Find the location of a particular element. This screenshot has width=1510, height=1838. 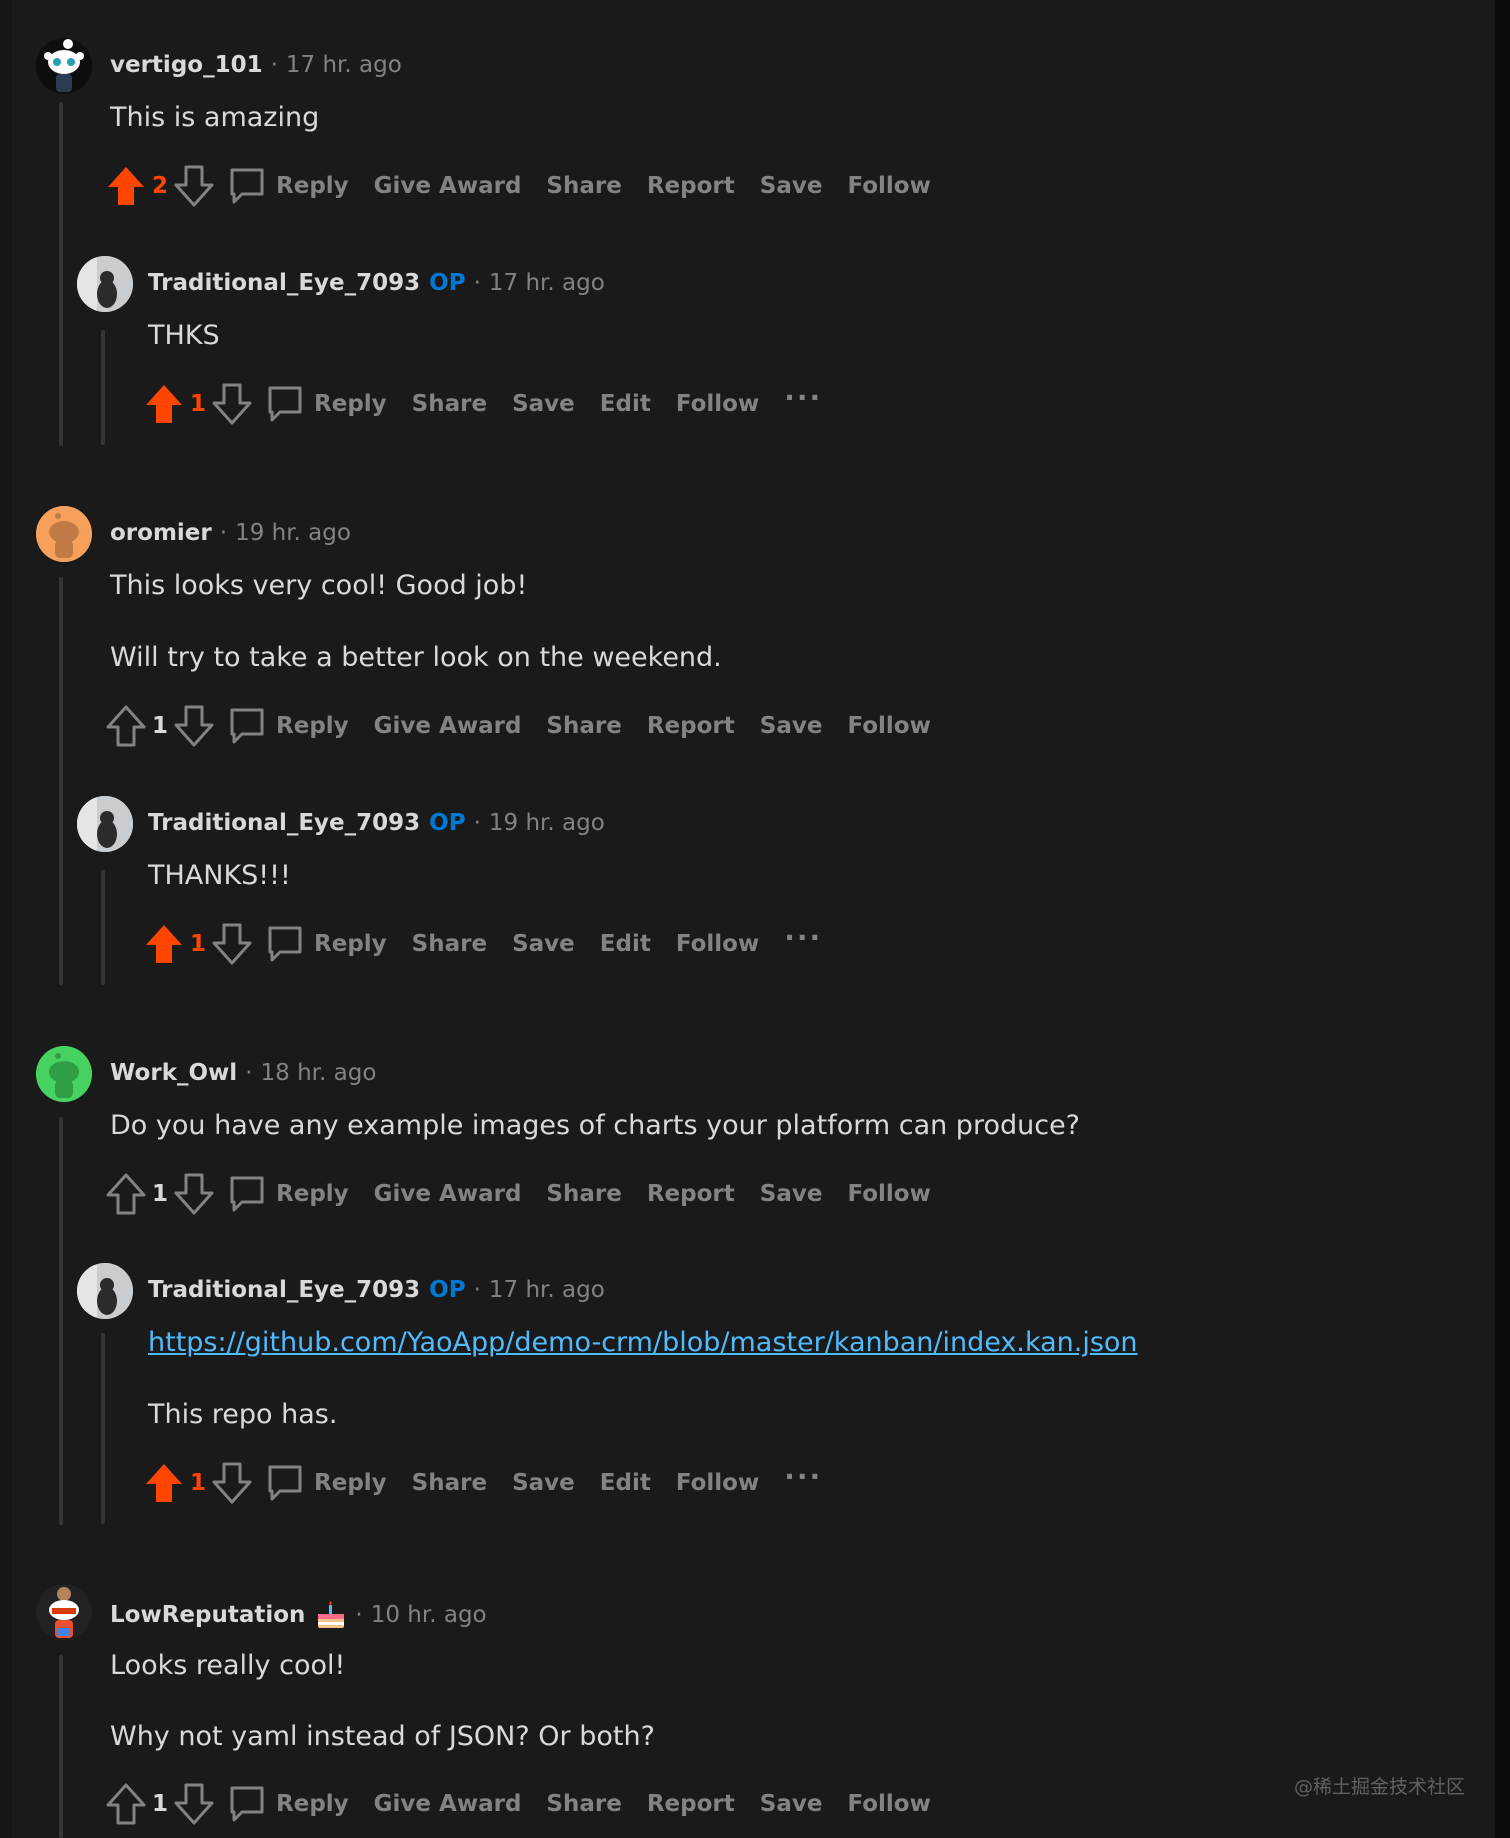

comment-meta: Traditional_Eye_7093 OP · 19 hr. ago is located at coordinates (376, 823).